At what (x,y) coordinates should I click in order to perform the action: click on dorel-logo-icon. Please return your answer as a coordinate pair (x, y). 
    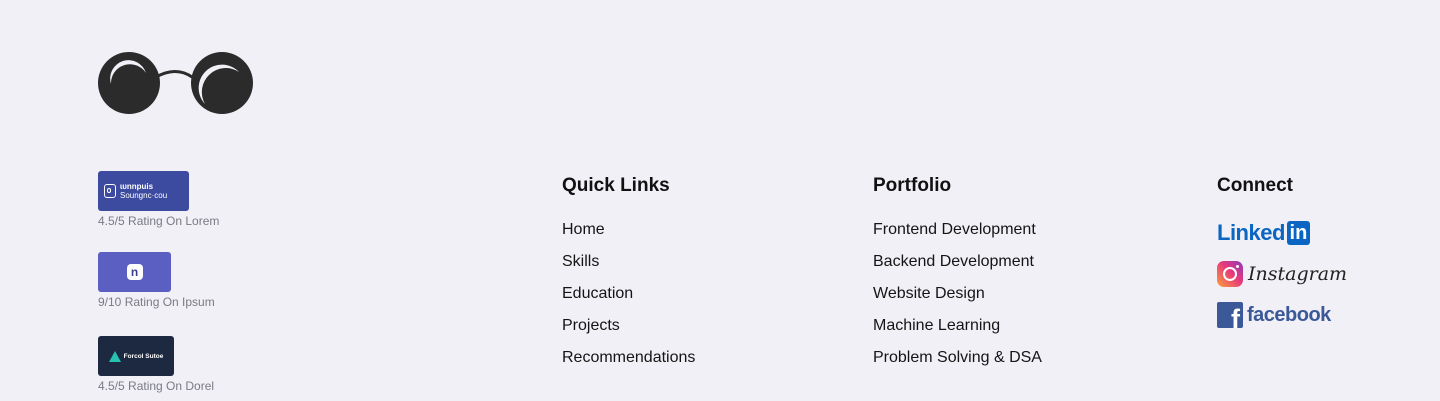
    Looking at the image, I should click on (114, 356).